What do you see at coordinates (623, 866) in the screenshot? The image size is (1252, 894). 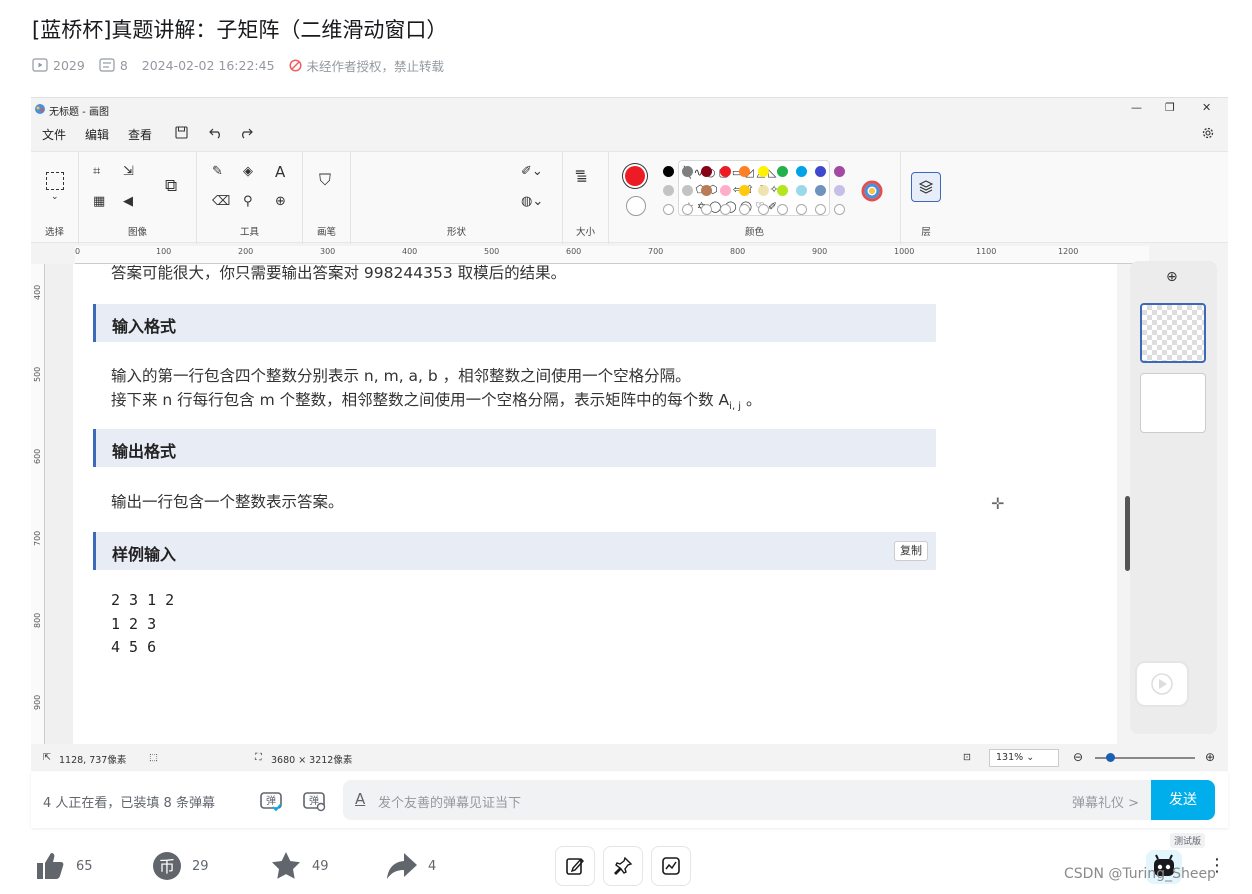 I see `pin-button` at bounding box center [623, 866].